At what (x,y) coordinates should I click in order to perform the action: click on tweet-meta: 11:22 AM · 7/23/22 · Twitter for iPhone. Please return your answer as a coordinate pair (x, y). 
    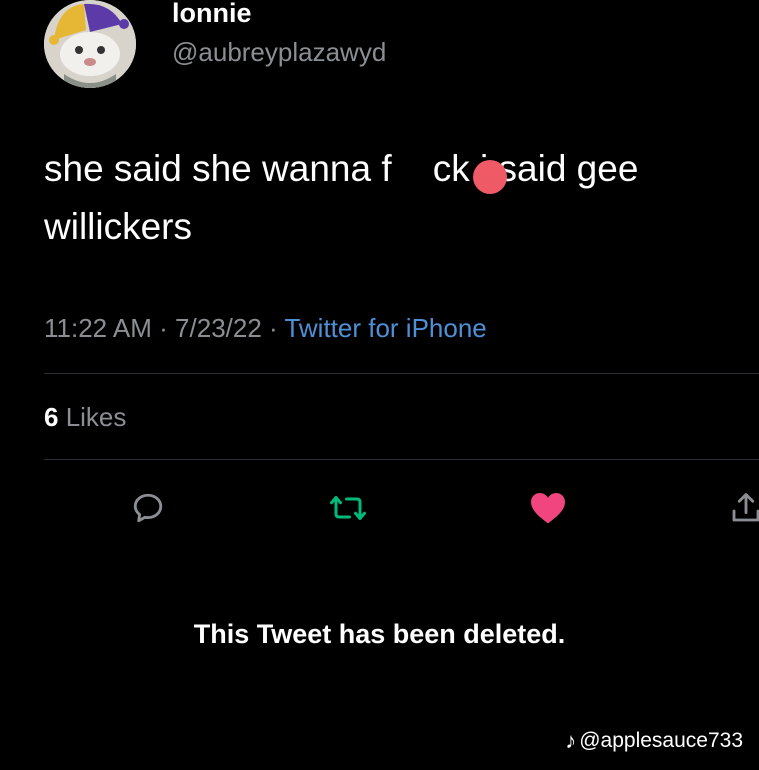
    Looking at the image, I should click on (265, 328).